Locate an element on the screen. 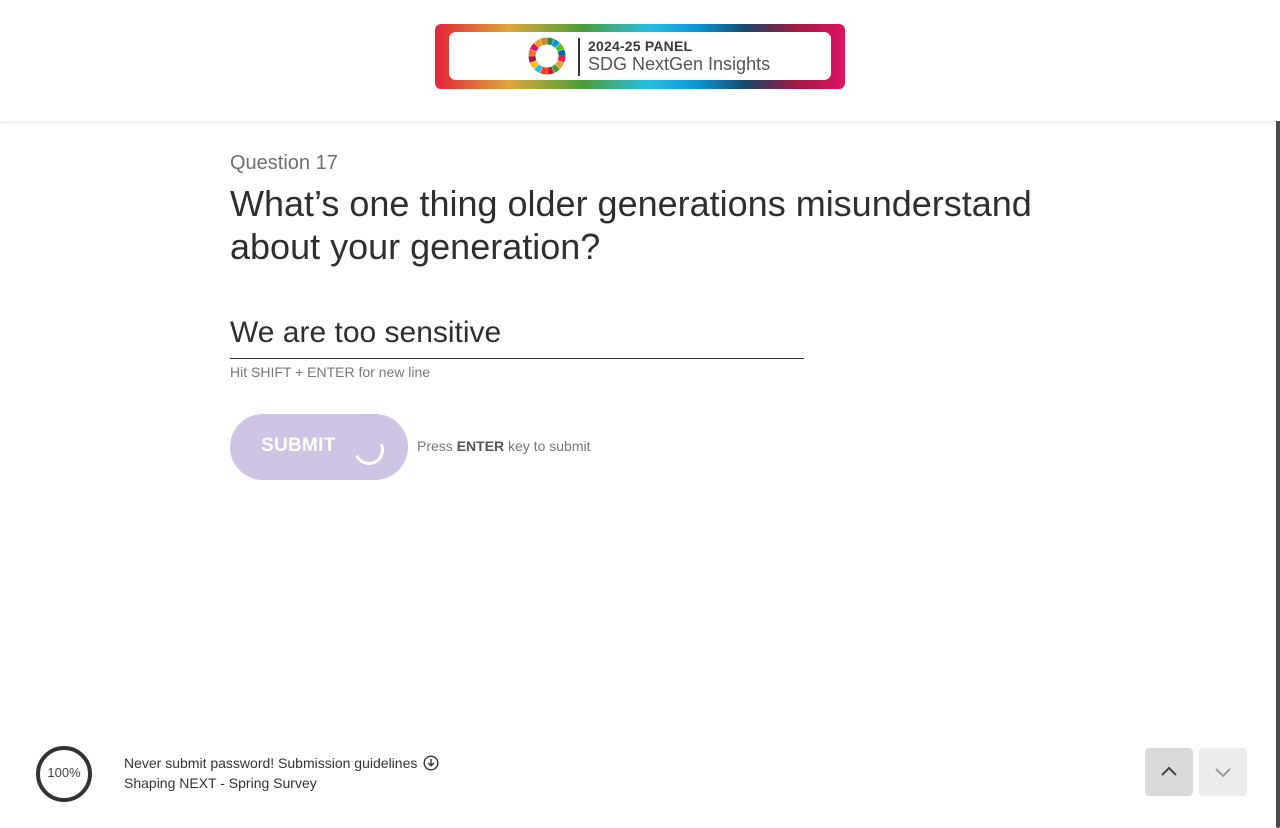 This screenshot has height=828, width=1280. next-question-button is located at coordinates (1223, 772).